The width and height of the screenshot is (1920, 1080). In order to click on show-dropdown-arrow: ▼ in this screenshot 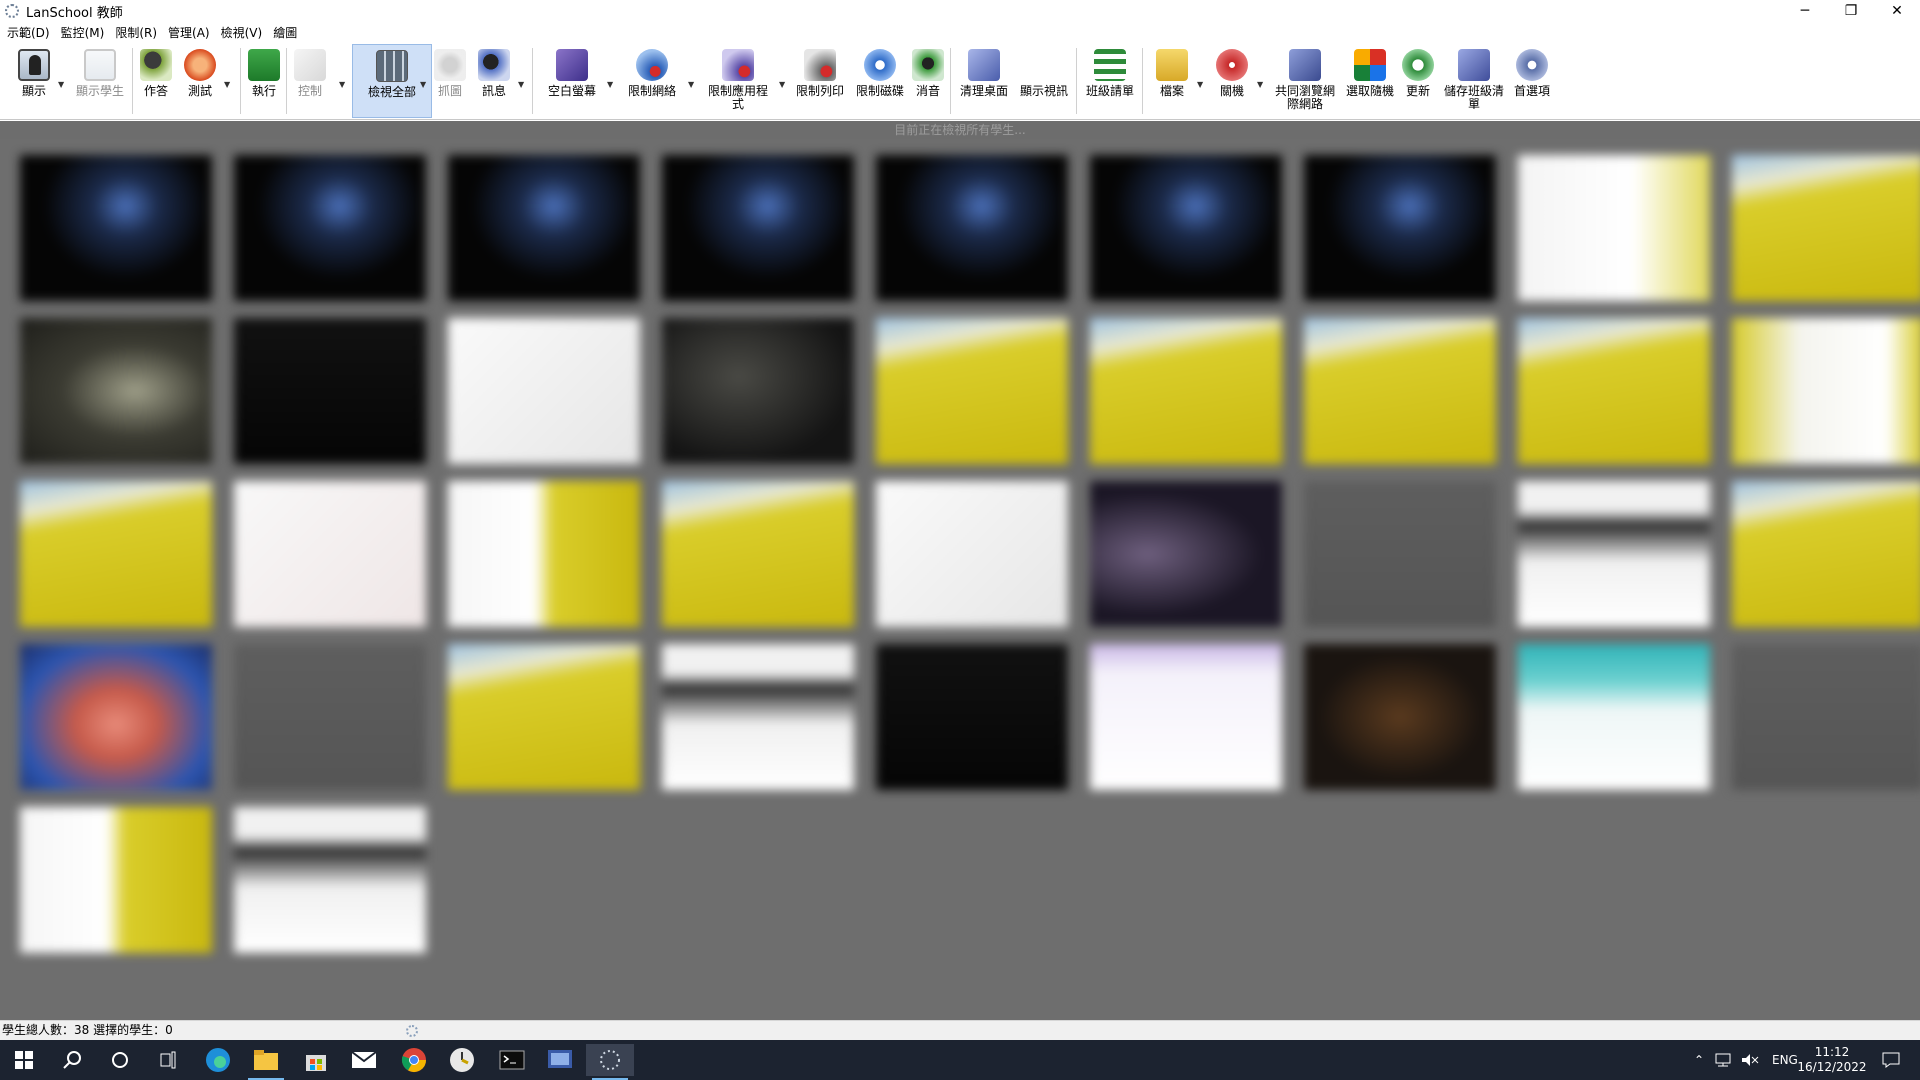, I will do `click(62, 85)`.